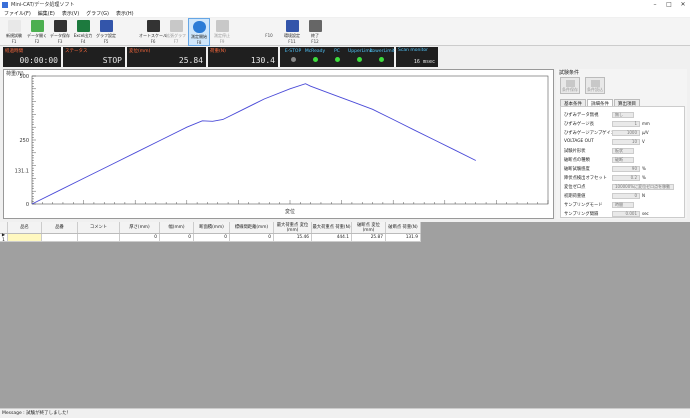  What do you see at coordinates (293, 227) in the screenshot?
I see `column-header: 最大荷重点 変位(mm)` at bounding box center [293, 227].